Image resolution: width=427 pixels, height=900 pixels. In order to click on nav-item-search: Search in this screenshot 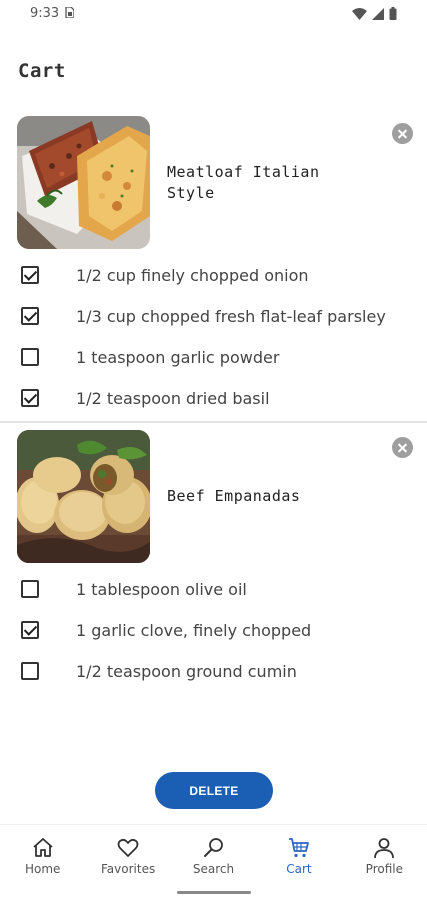, I will do `click(213, 854)`.